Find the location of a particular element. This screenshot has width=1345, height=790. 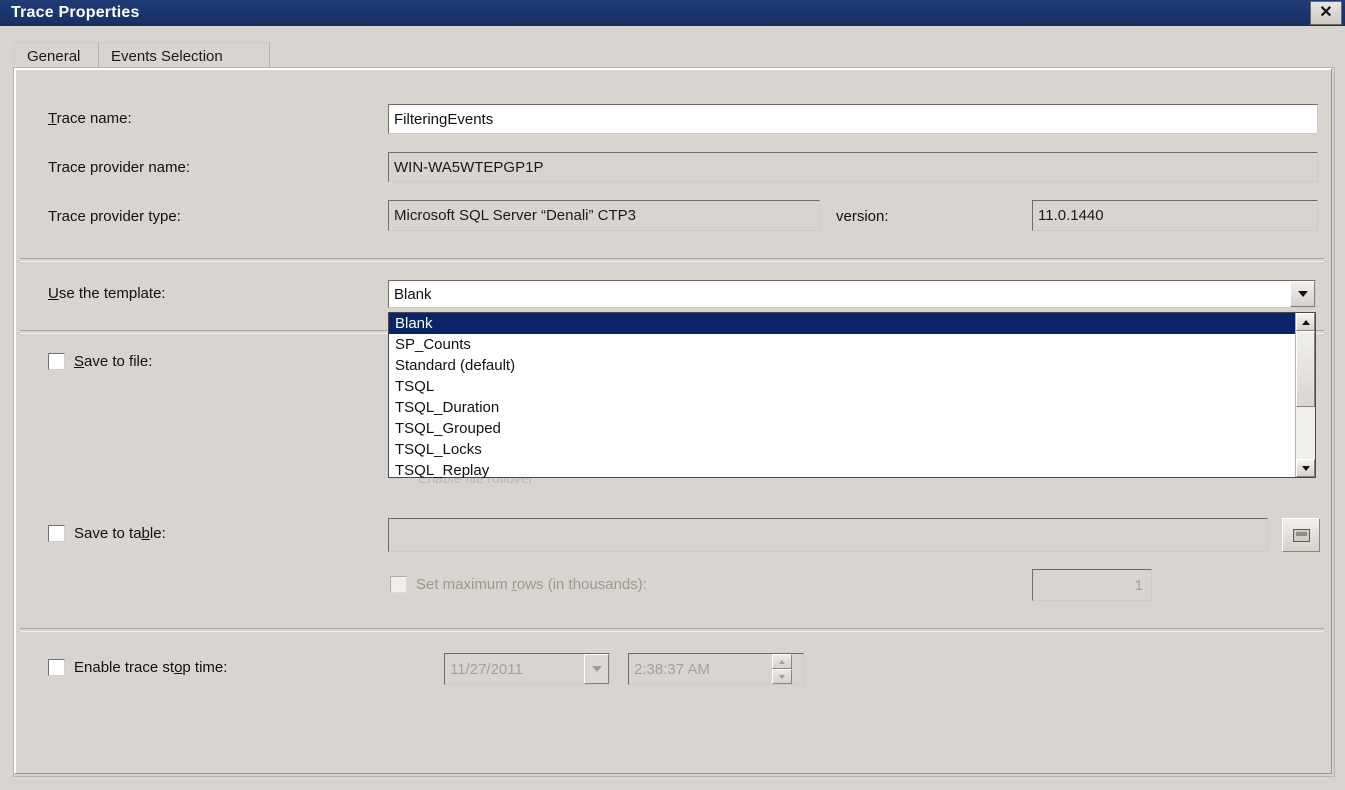

separator-top is located at coordinates (672, 260).